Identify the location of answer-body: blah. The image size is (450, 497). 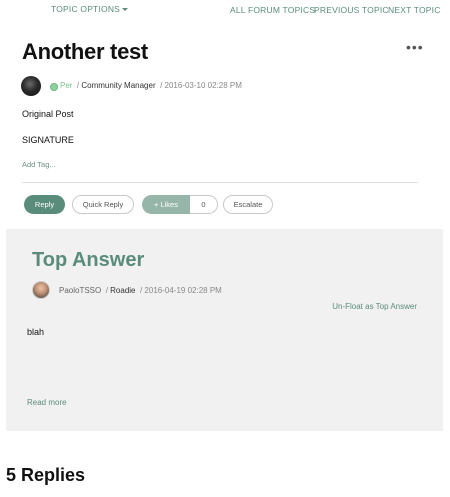
(36, 332).